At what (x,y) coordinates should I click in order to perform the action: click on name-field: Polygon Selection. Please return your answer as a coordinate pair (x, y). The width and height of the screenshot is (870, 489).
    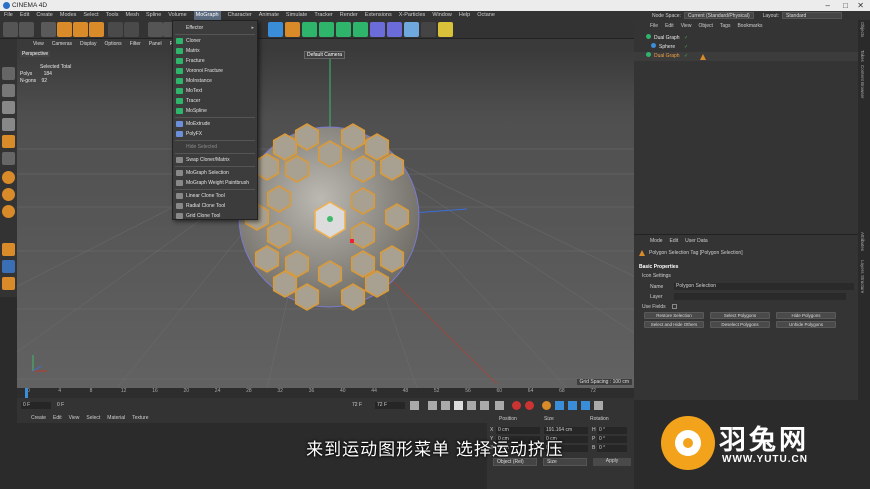
    Looking at the image, I should click on (764, 286).